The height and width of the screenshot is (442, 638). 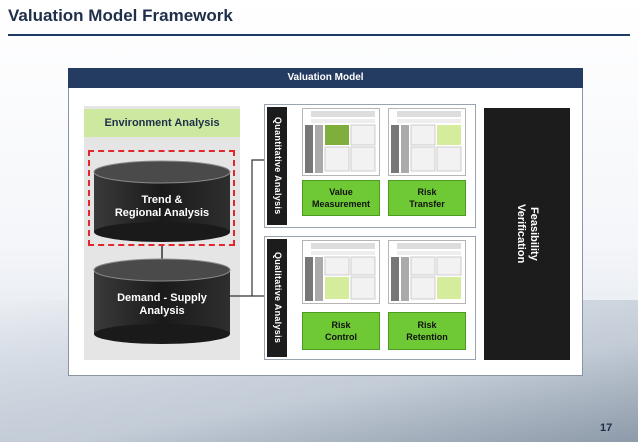 What do you see at coordinates (341, 331) in the screenshot?
I see `risk-control-box: Risk Control` at bounding box center [341, 331].